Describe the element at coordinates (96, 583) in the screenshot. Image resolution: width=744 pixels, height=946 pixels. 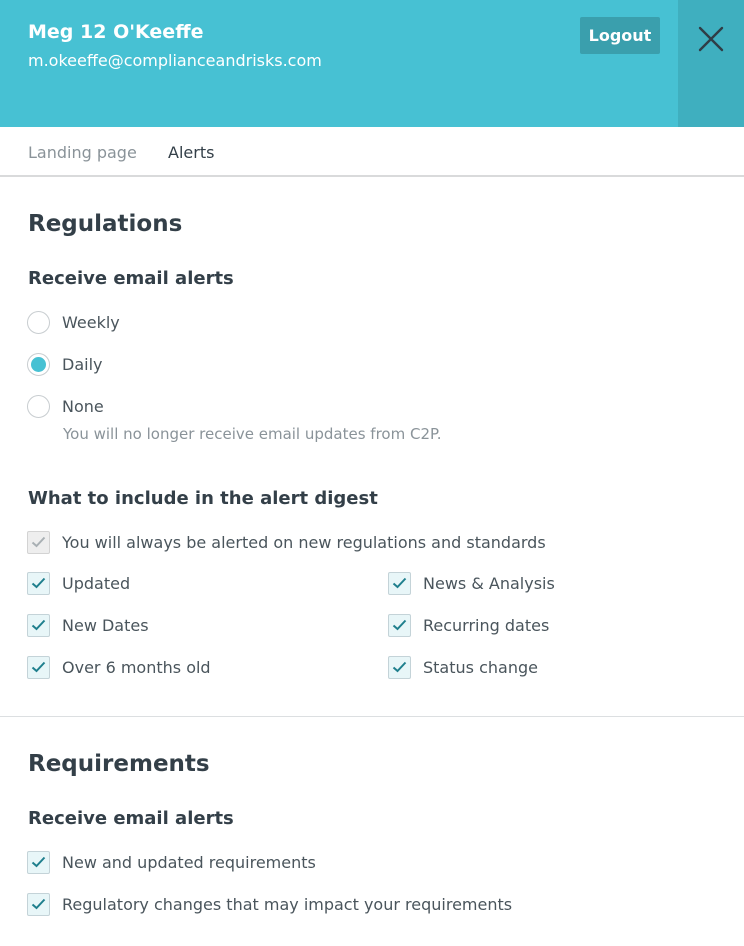
I see `checkbox-updated-label: Updated` at that location.